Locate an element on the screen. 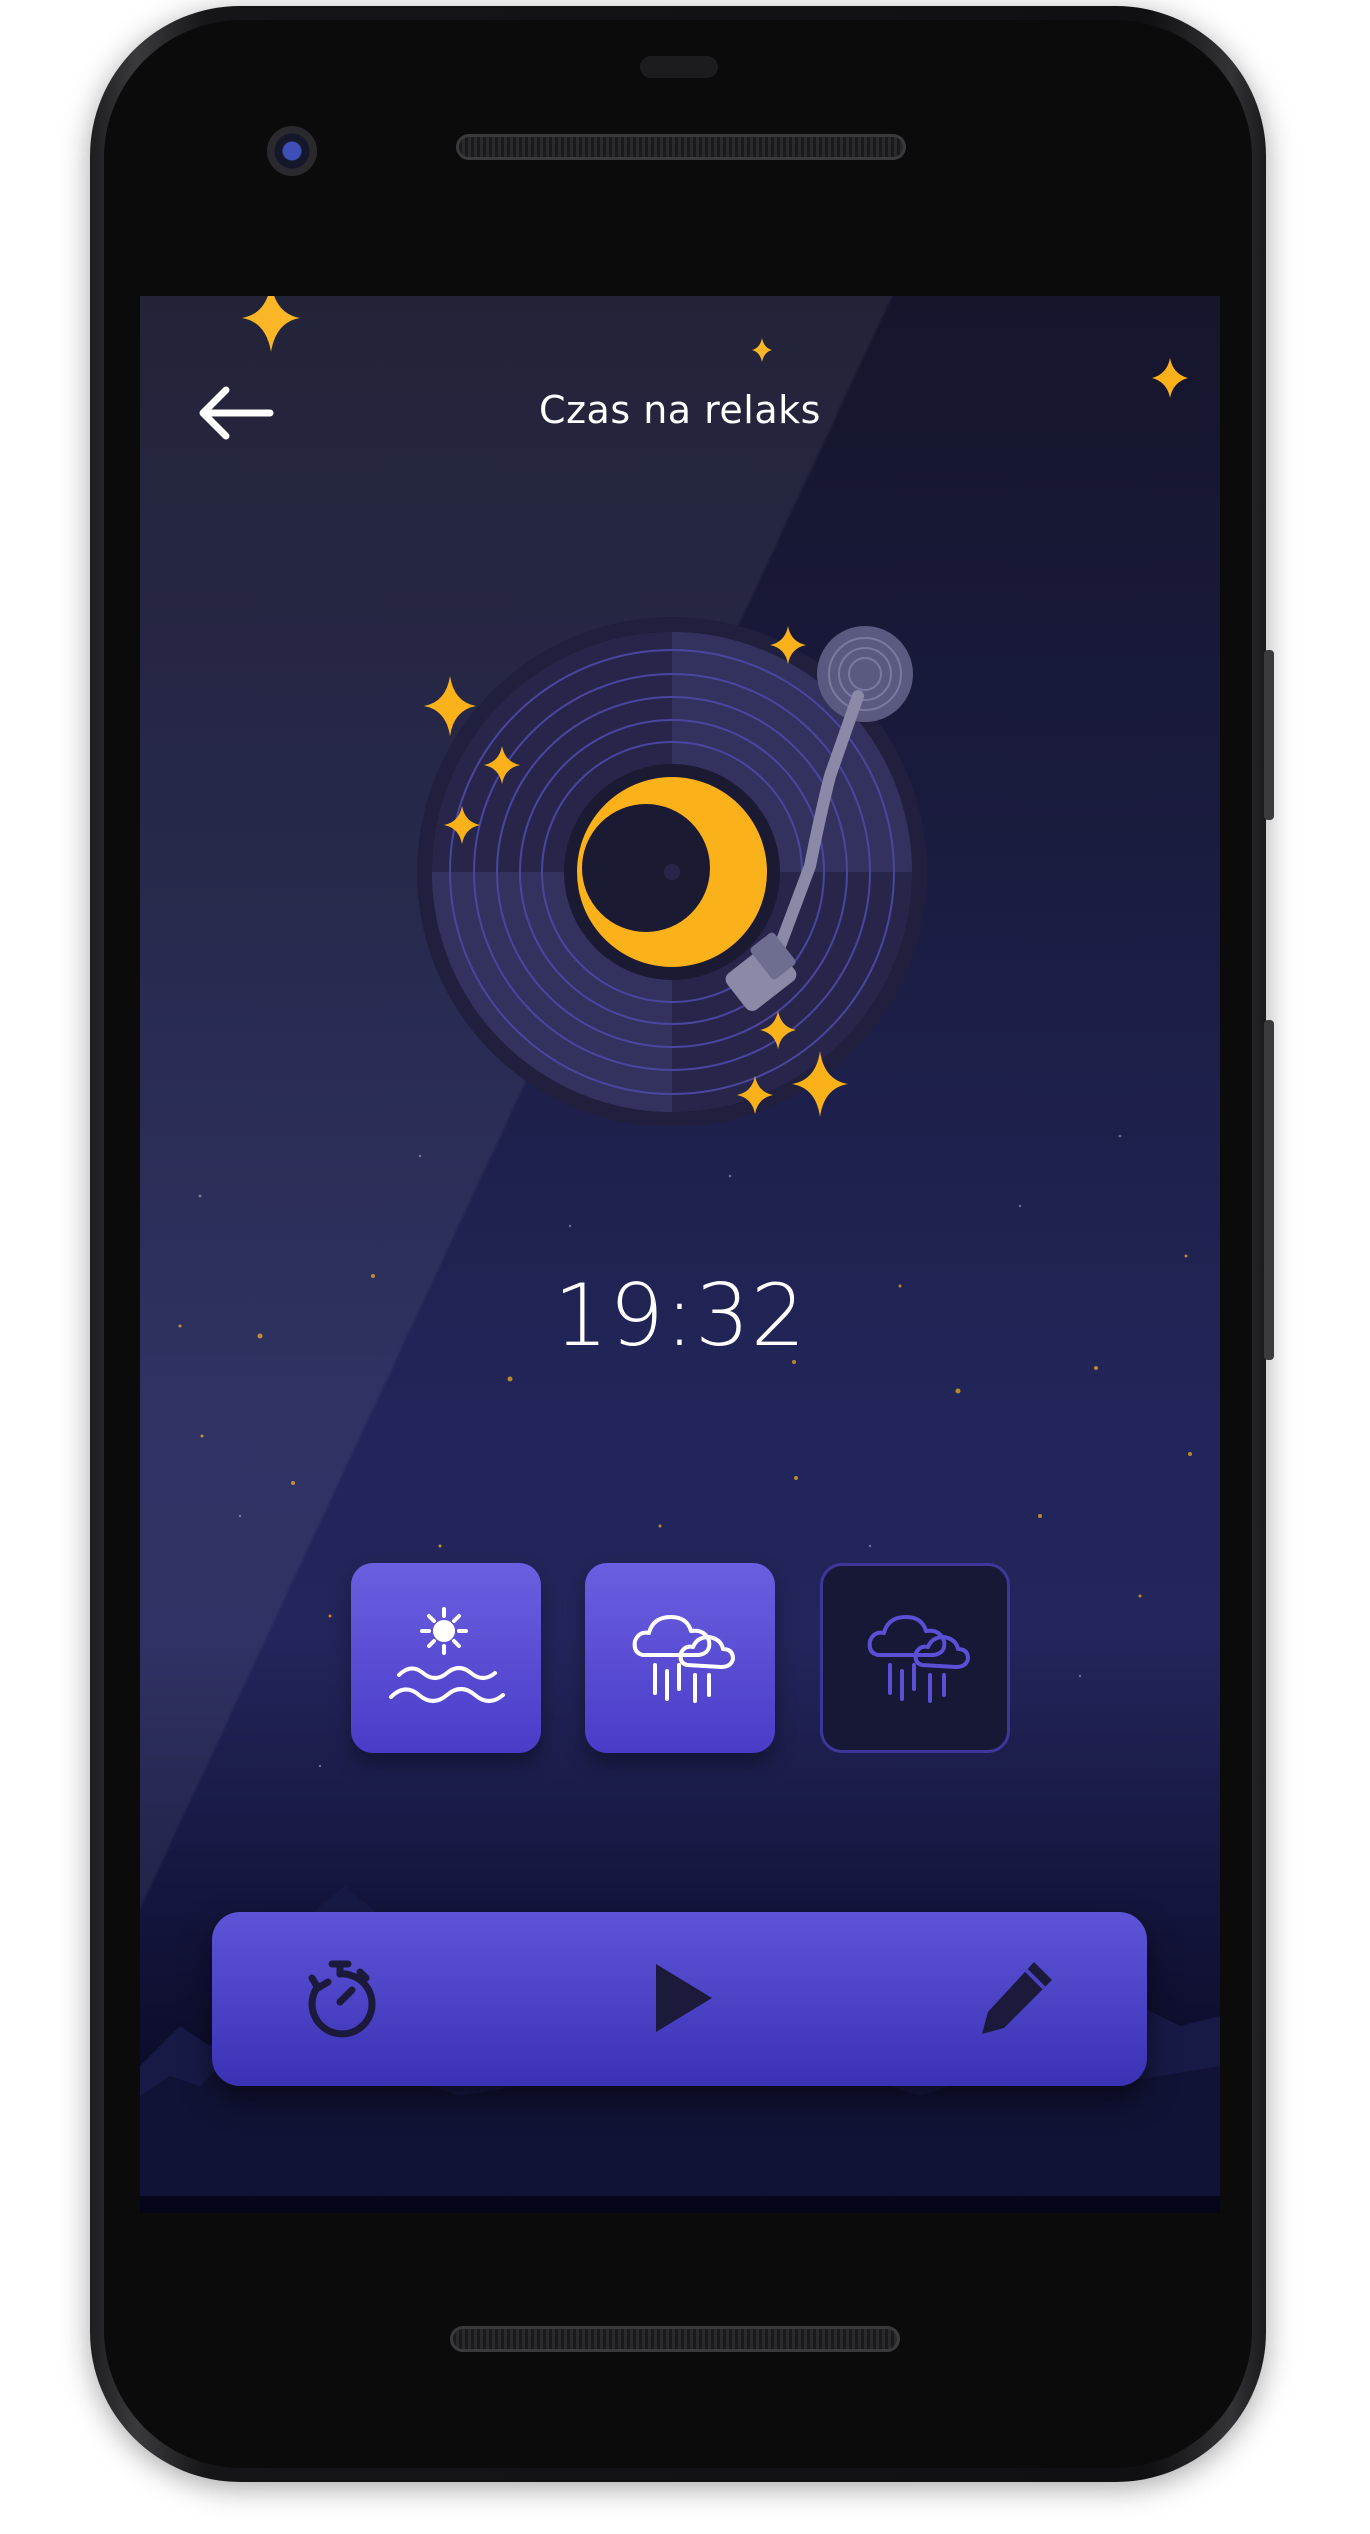 The image size is (1370, 2534). pencil-icon is located at coordinates (1017, 1998).